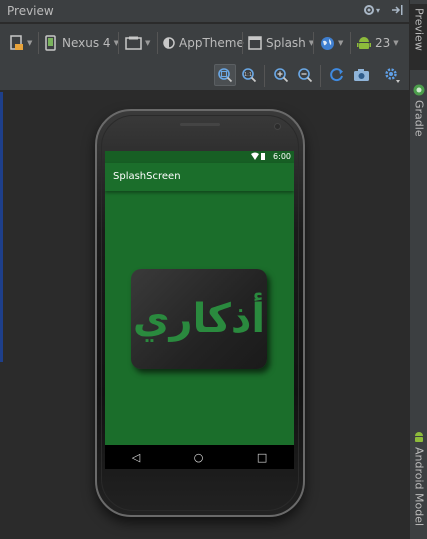 The height and width of the screenshot is (539, 427). I want to click on screen-orientation-icon, so click(133, 43).